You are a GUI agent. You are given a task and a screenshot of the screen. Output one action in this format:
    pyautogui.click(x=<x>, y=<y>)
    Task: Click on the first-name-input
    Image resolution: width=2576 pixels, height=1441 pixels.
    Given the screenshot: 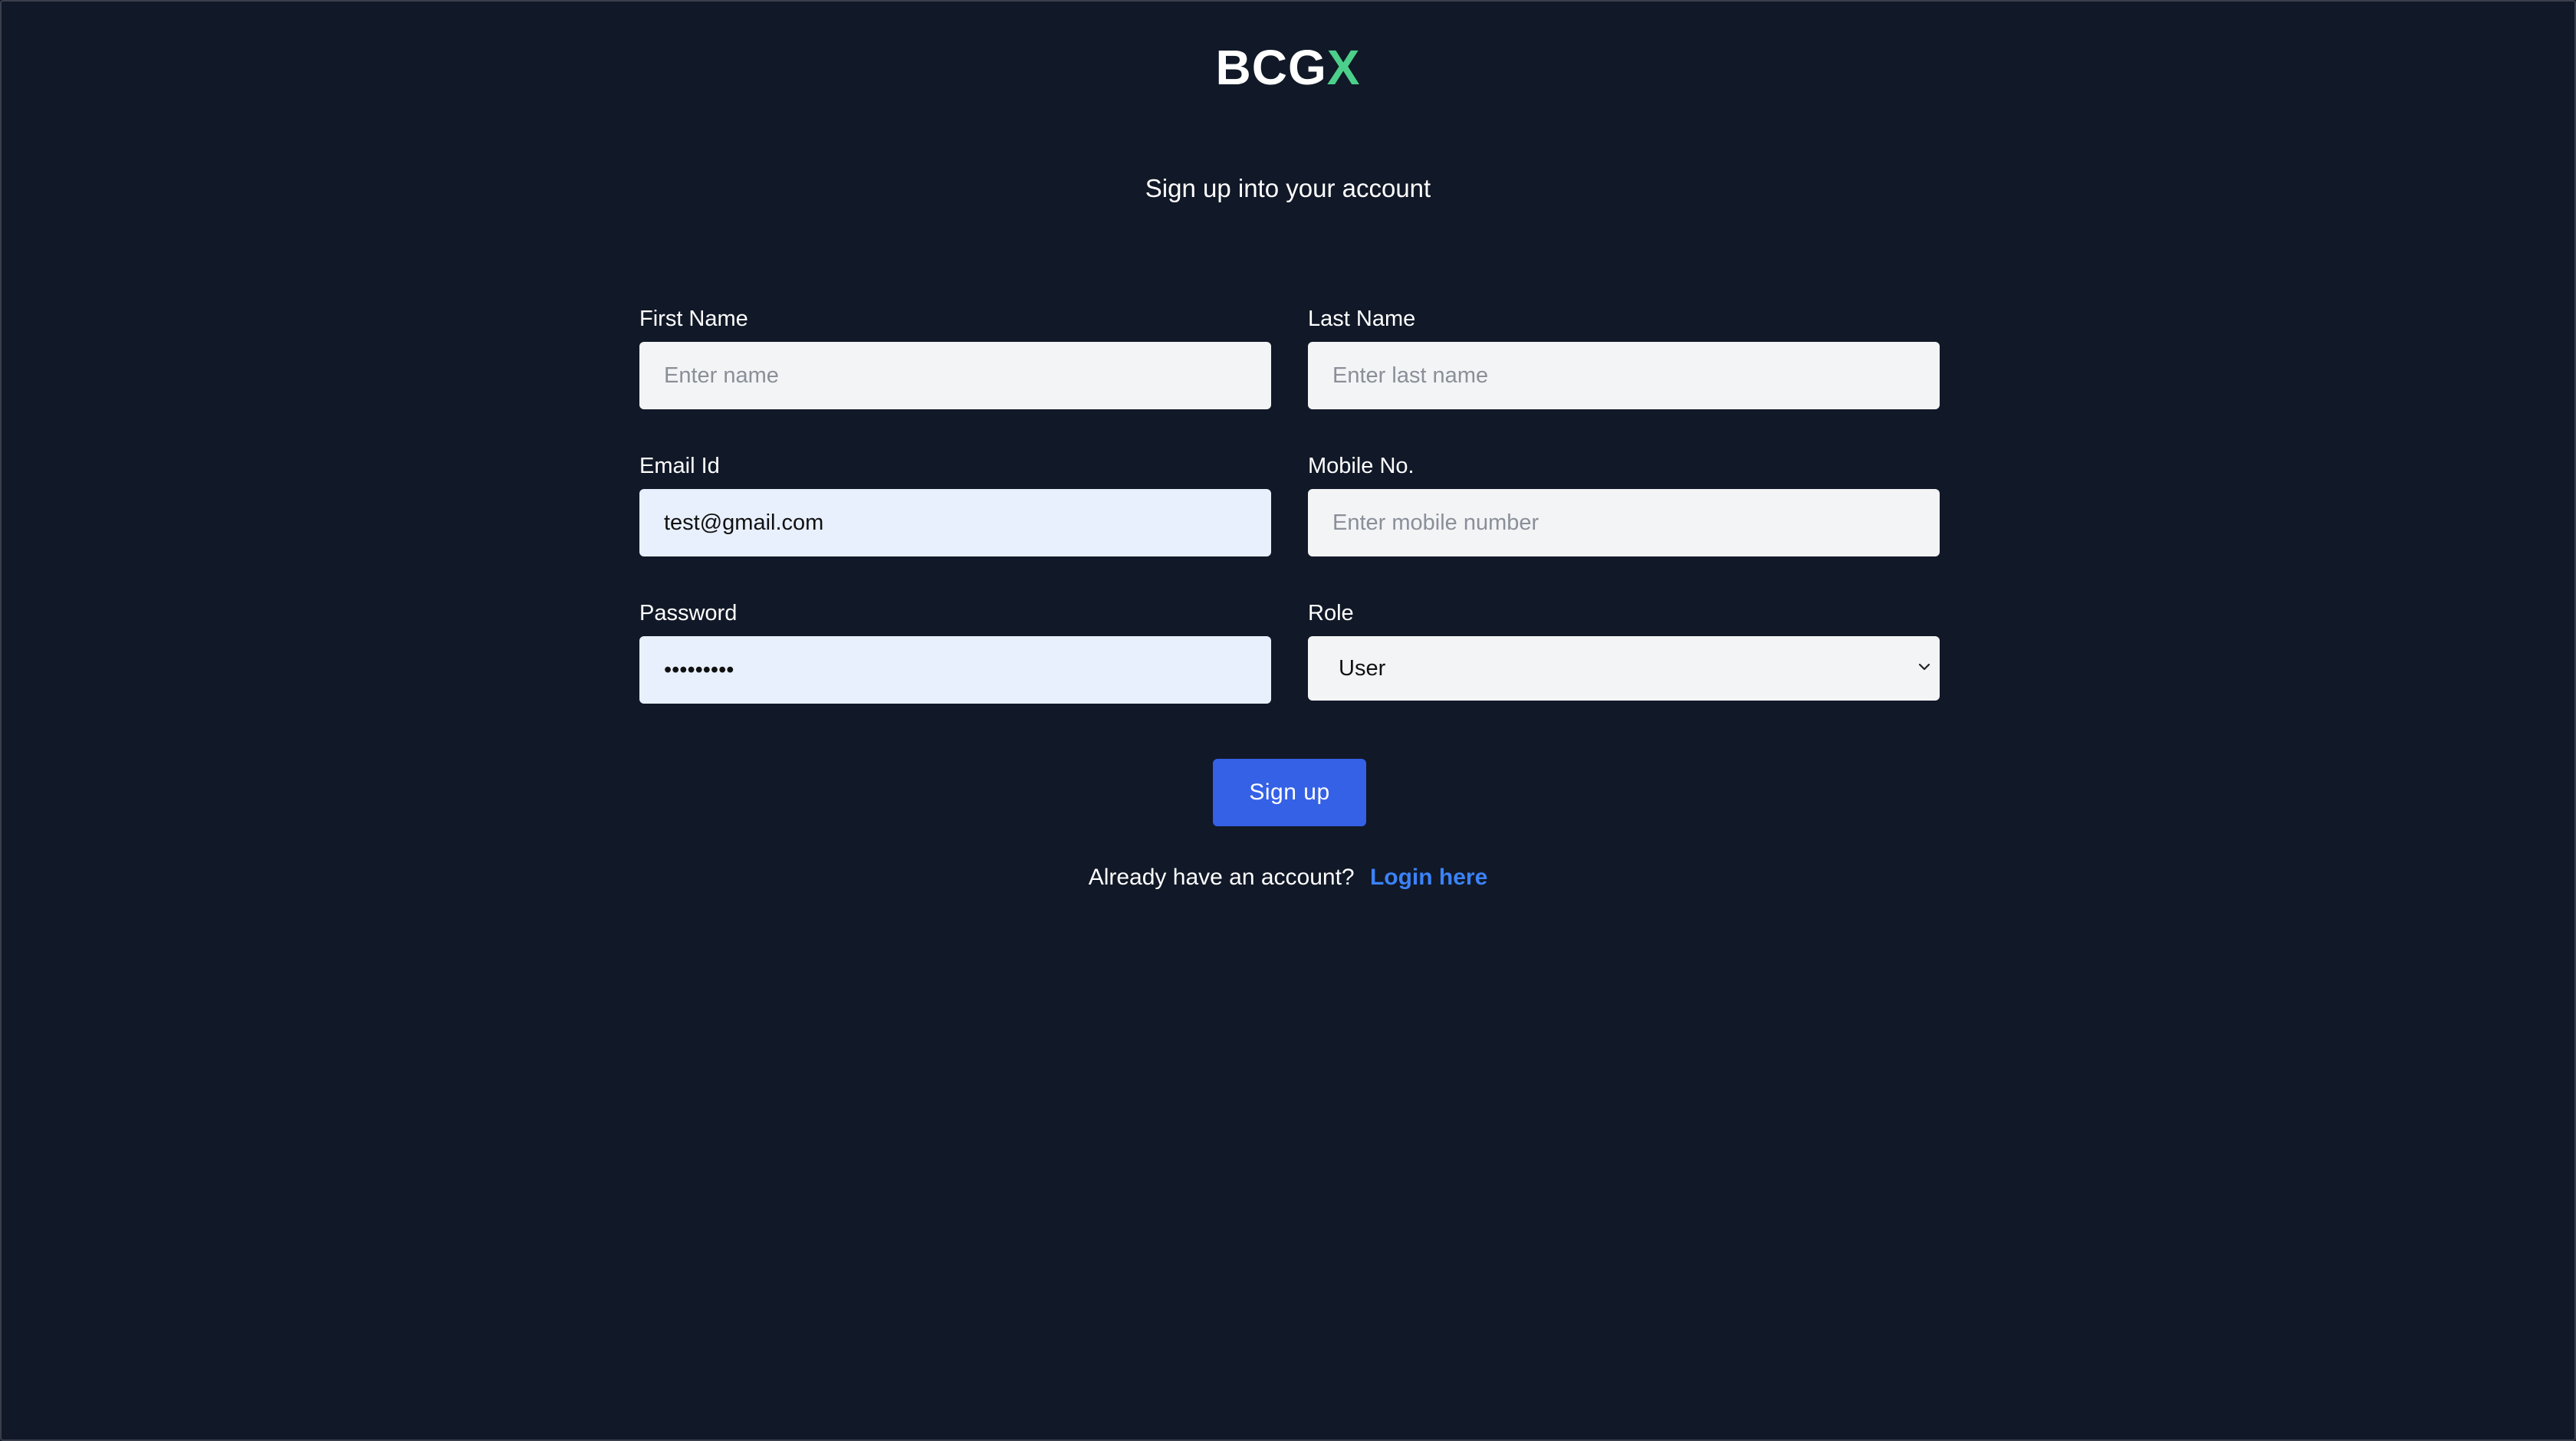 What is the action you would take?
    pyautogui.click(x=955, y=375)
    